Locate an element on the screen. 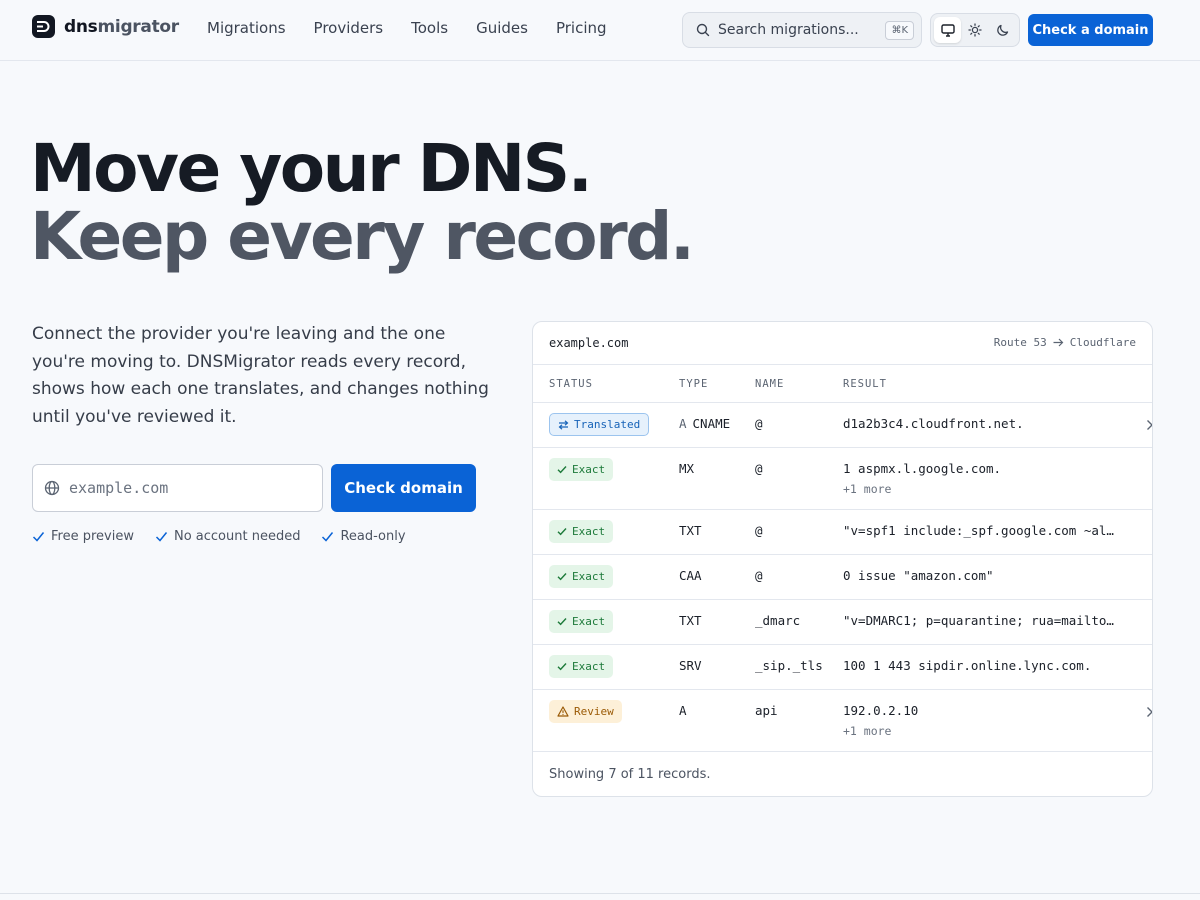 This screenshot has height=900, width=1200. table-header: STATUS TYPE NAME RESULT is located at coordinates (842, 384).